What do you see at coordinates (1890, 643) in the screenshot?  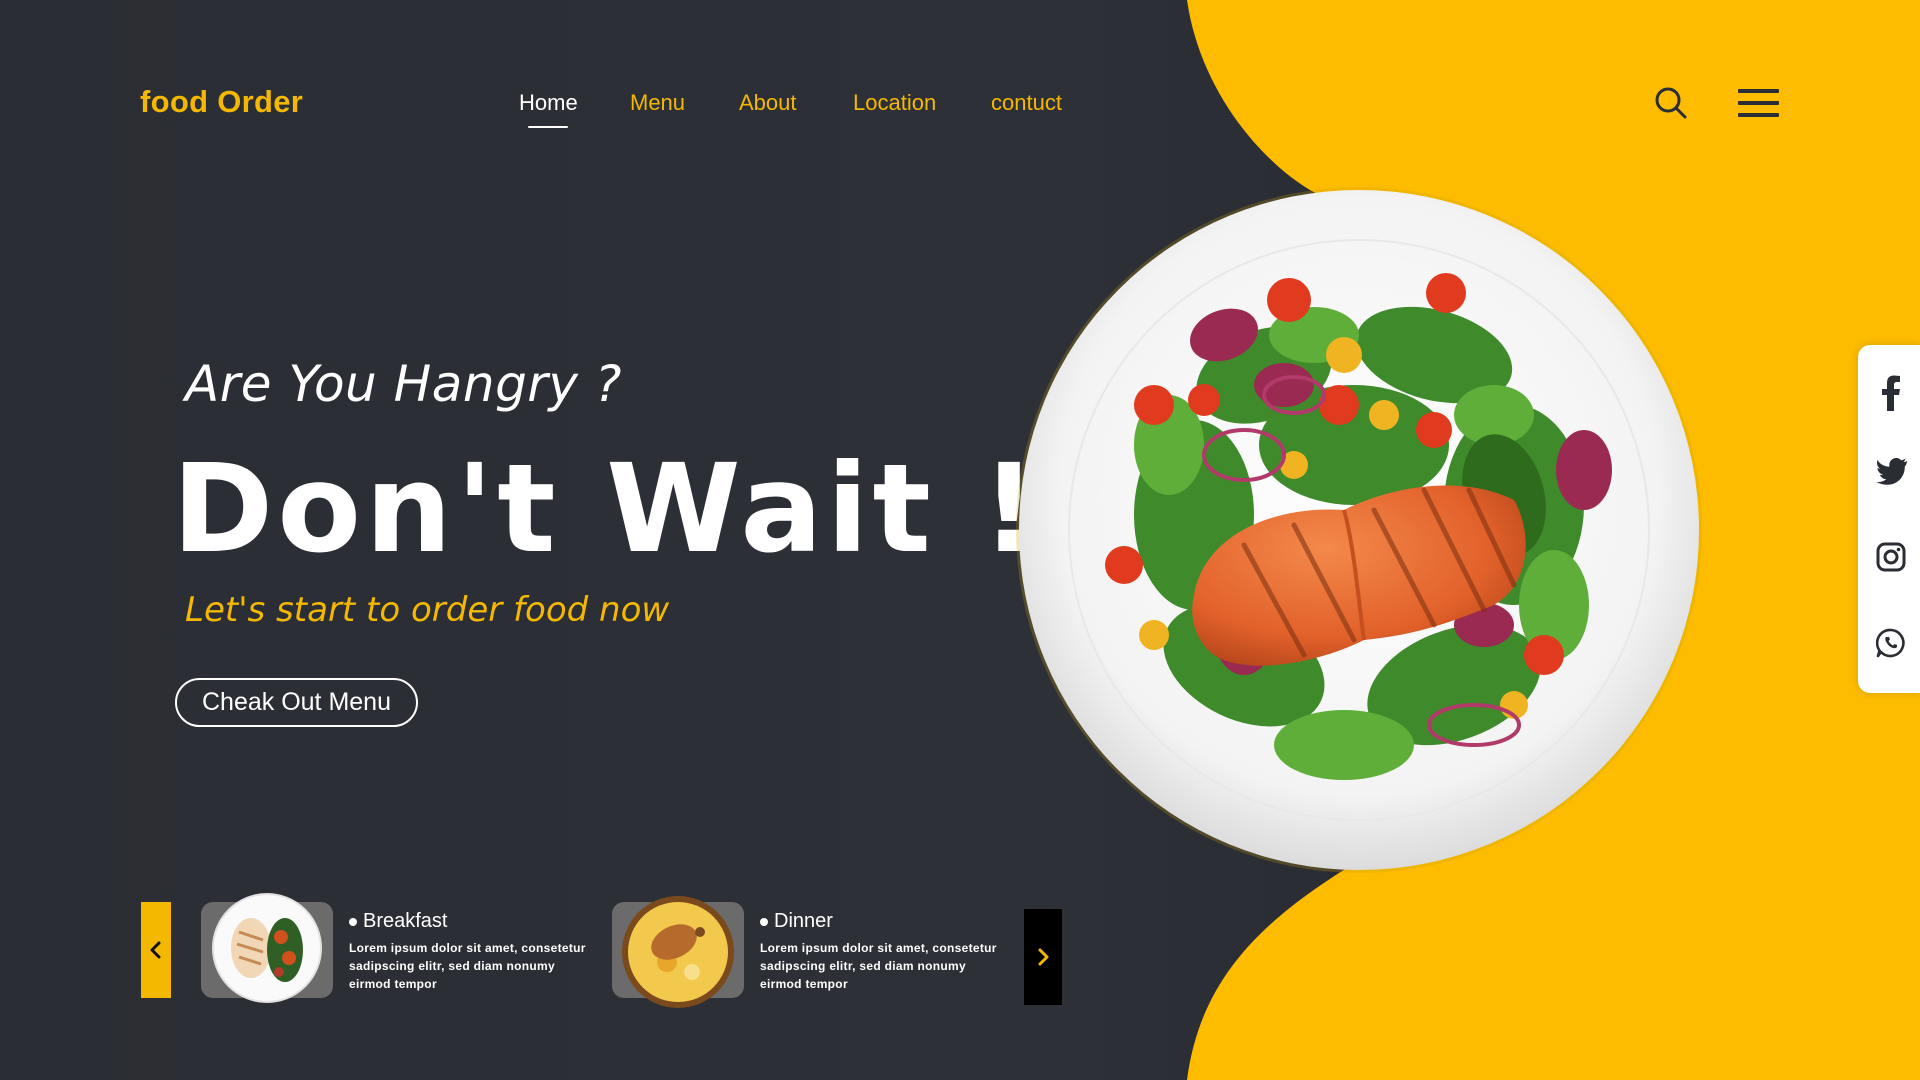 I see `whatsapp-icon` at bounding box center [1890, 643].